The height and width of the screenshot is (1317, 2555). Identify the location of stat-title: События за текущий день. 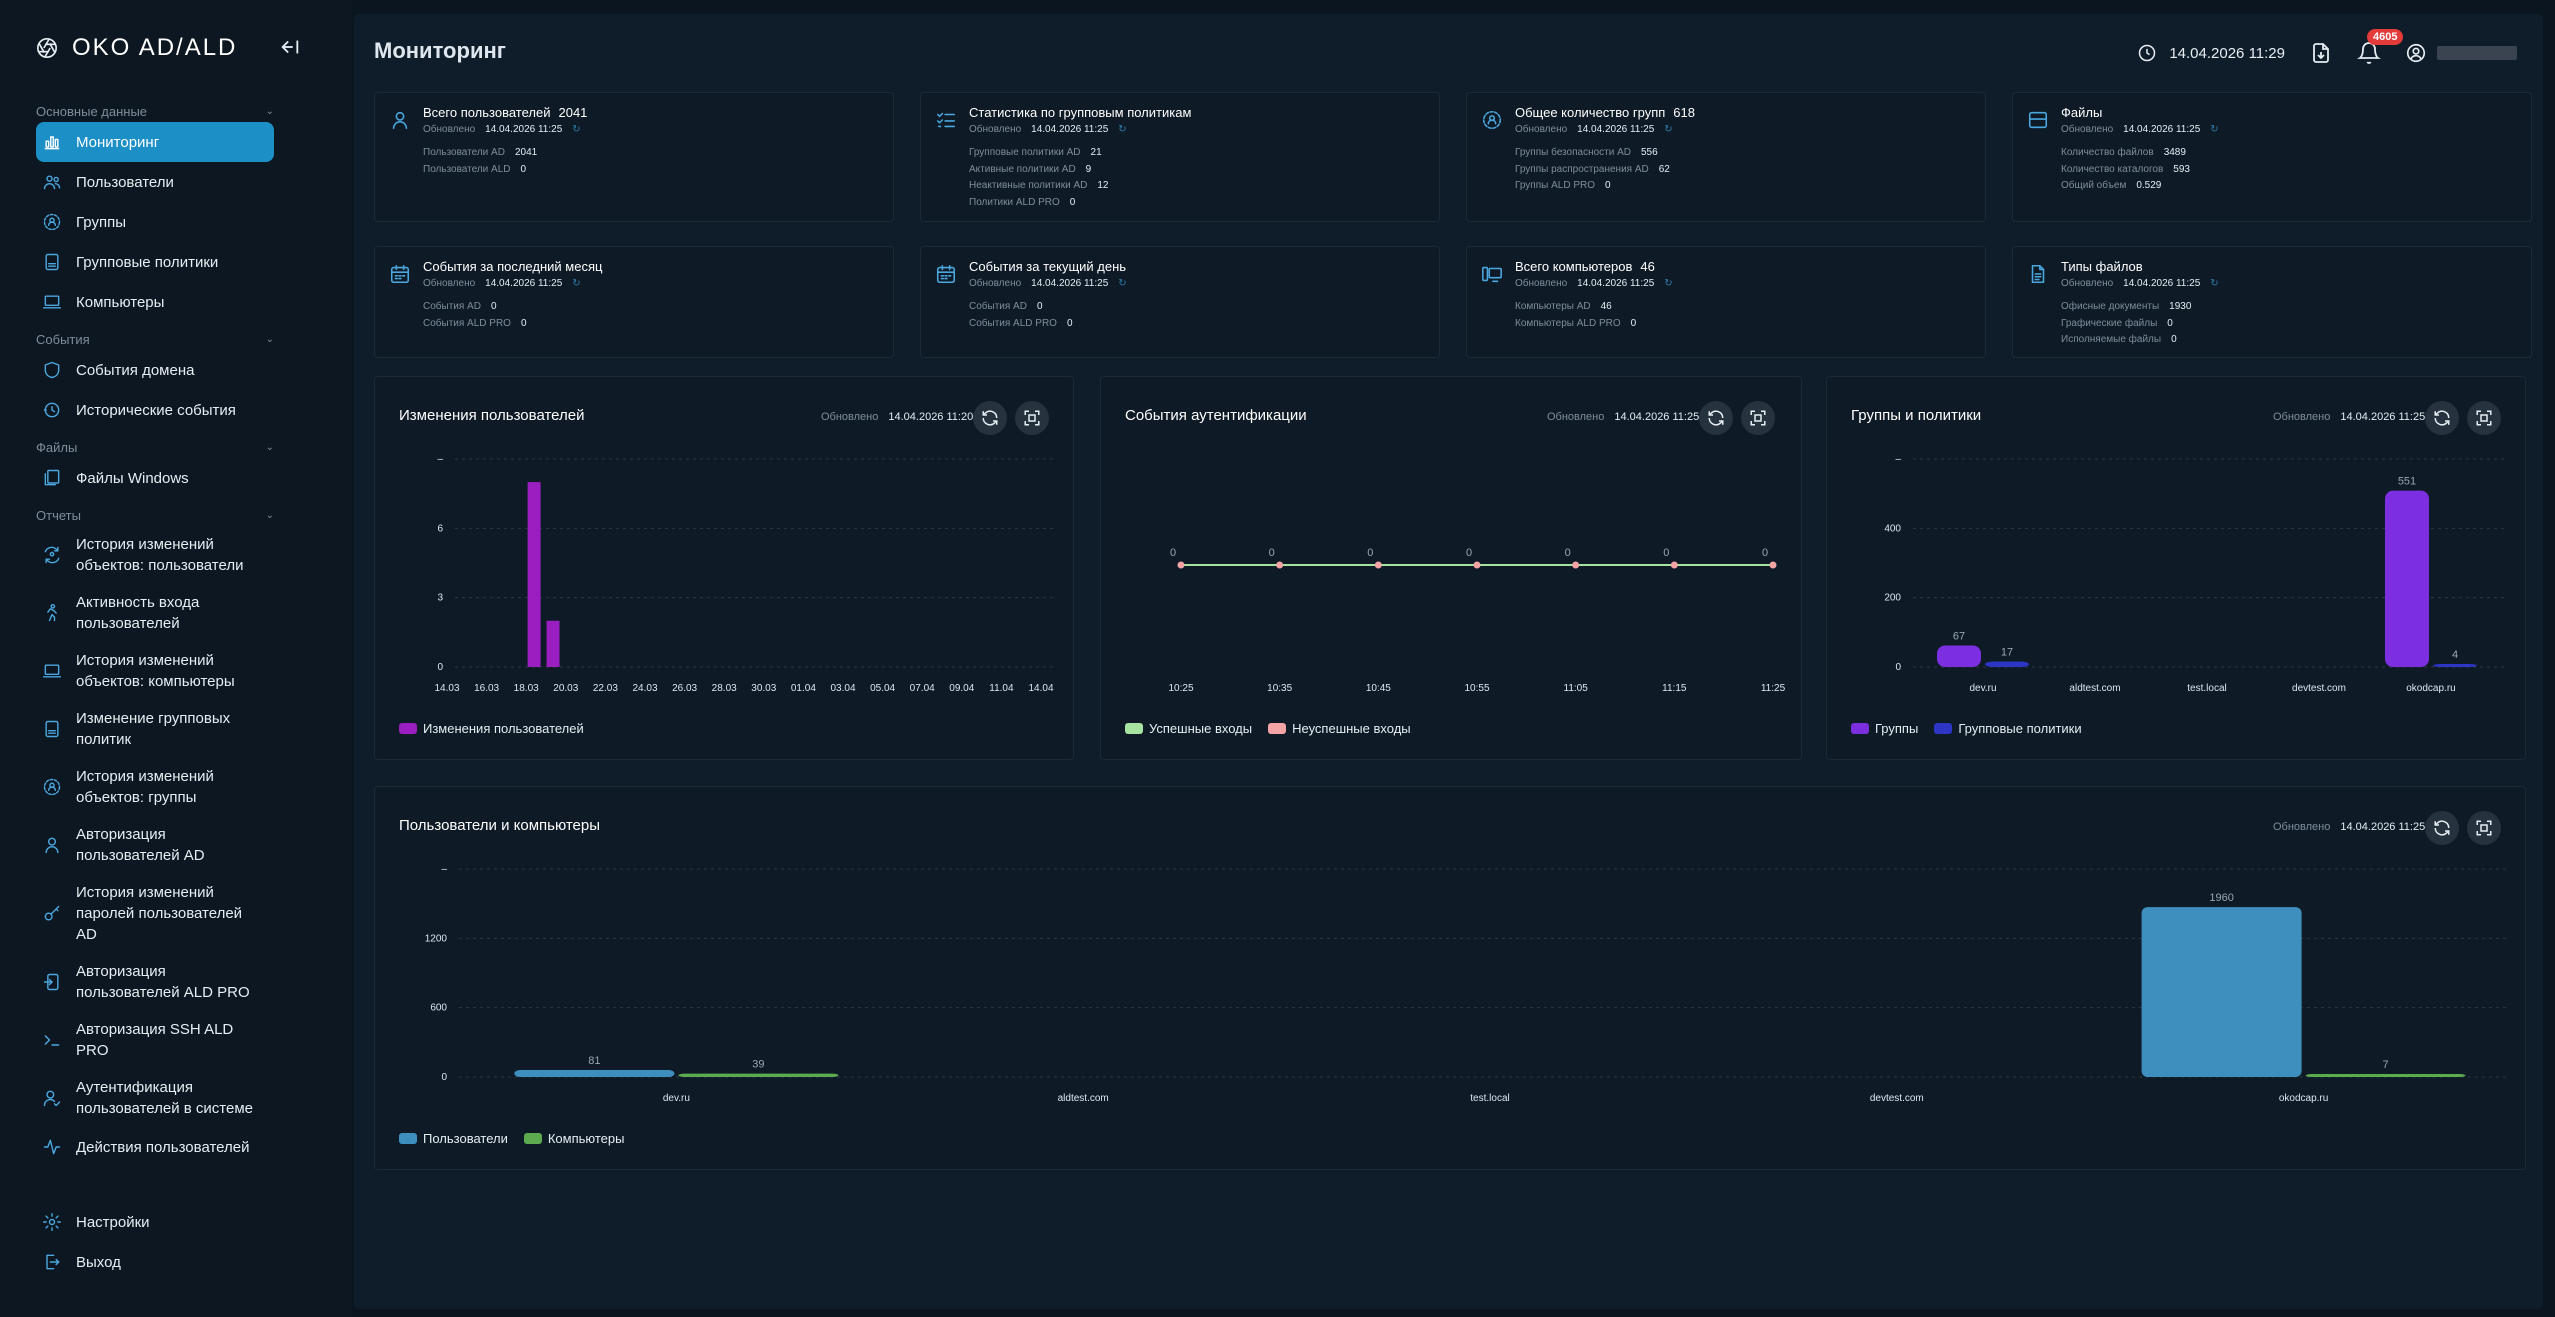
(1051, 266).